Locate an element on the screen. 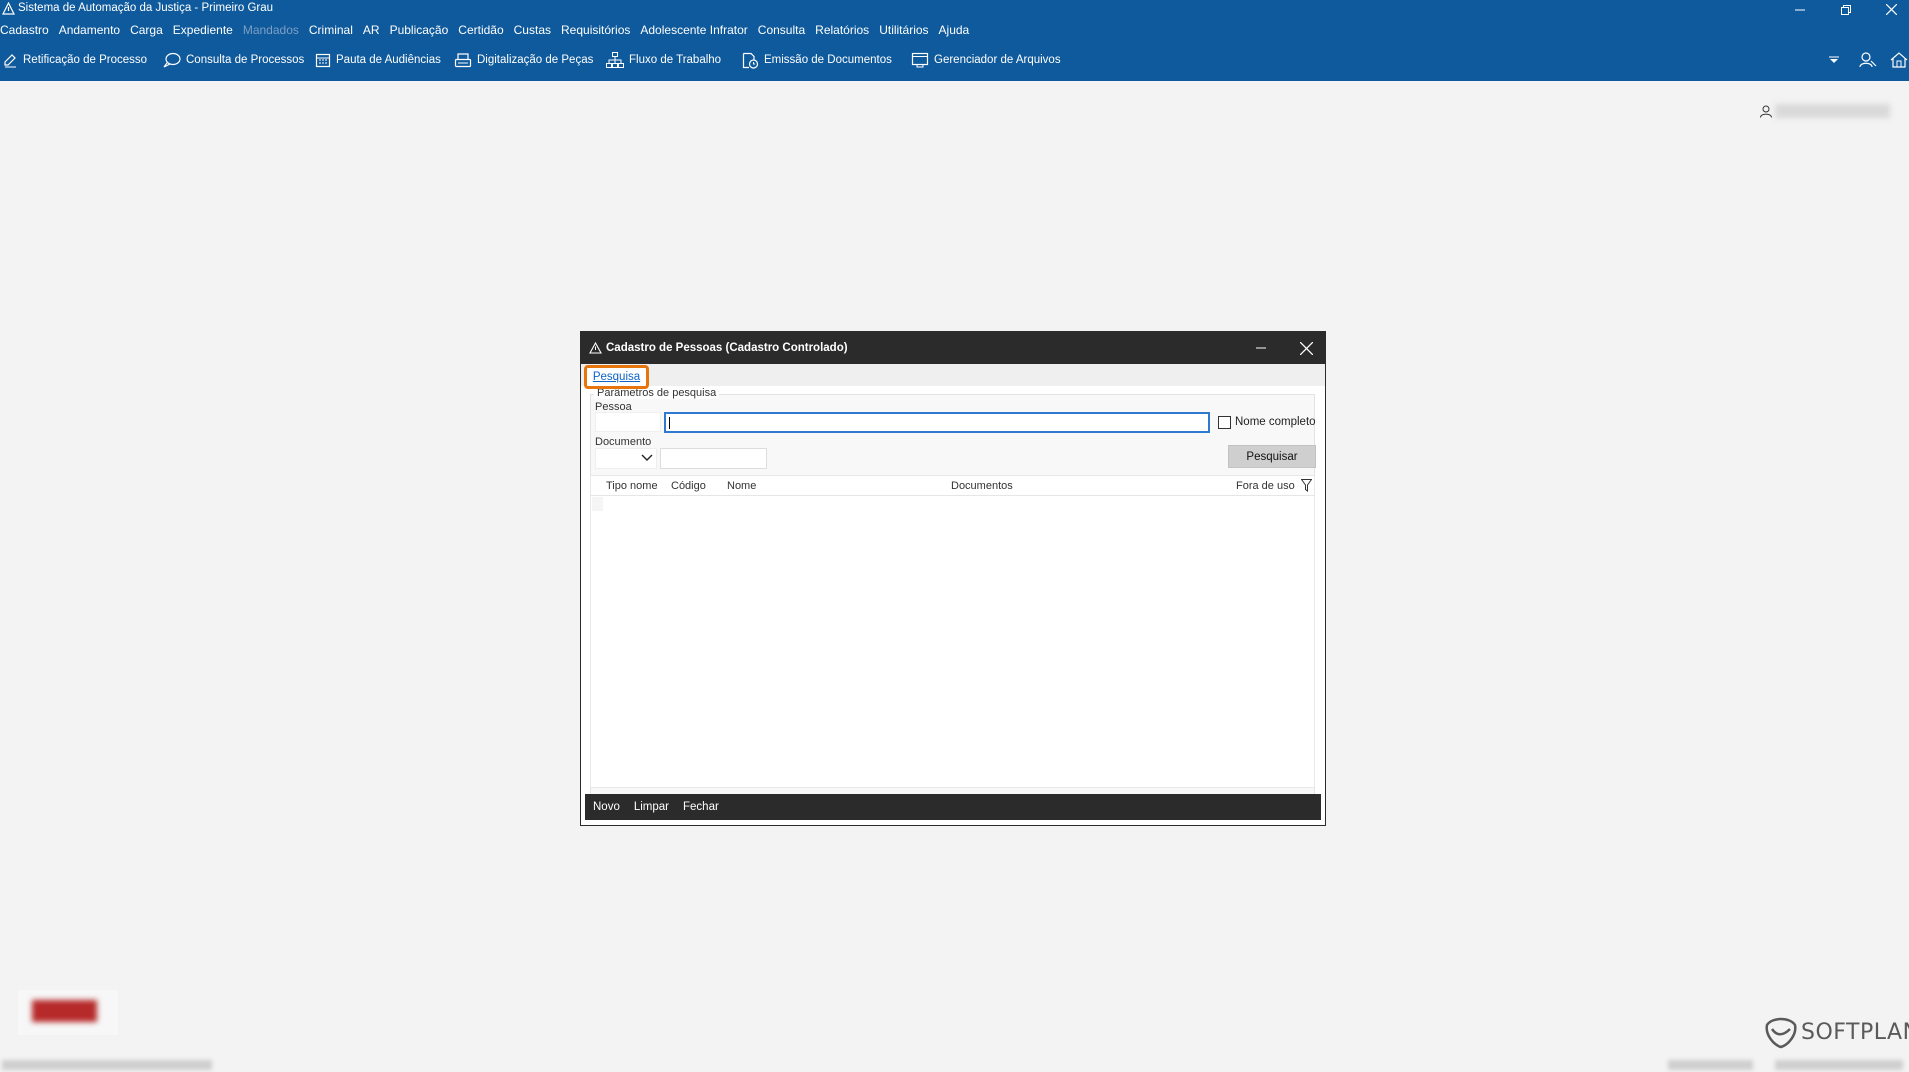 This screenshot has height=1072, width=1909. menu-carga: Carga is located at coordinates (146, 30).